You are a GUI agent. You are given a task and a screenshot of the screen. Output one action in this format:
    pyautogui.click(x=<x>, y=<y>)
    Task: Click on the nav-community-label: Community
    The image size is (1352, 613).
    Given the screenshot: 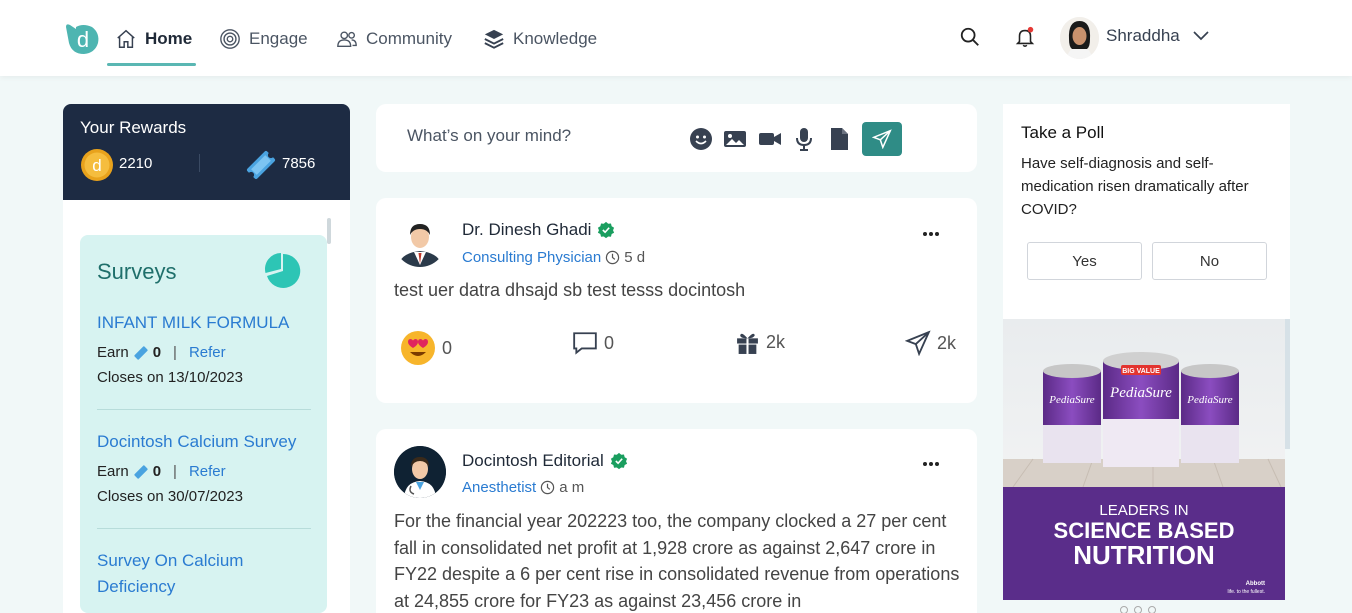 What is the action you would take?
    pyautogui.click(x=409, y=38)
    